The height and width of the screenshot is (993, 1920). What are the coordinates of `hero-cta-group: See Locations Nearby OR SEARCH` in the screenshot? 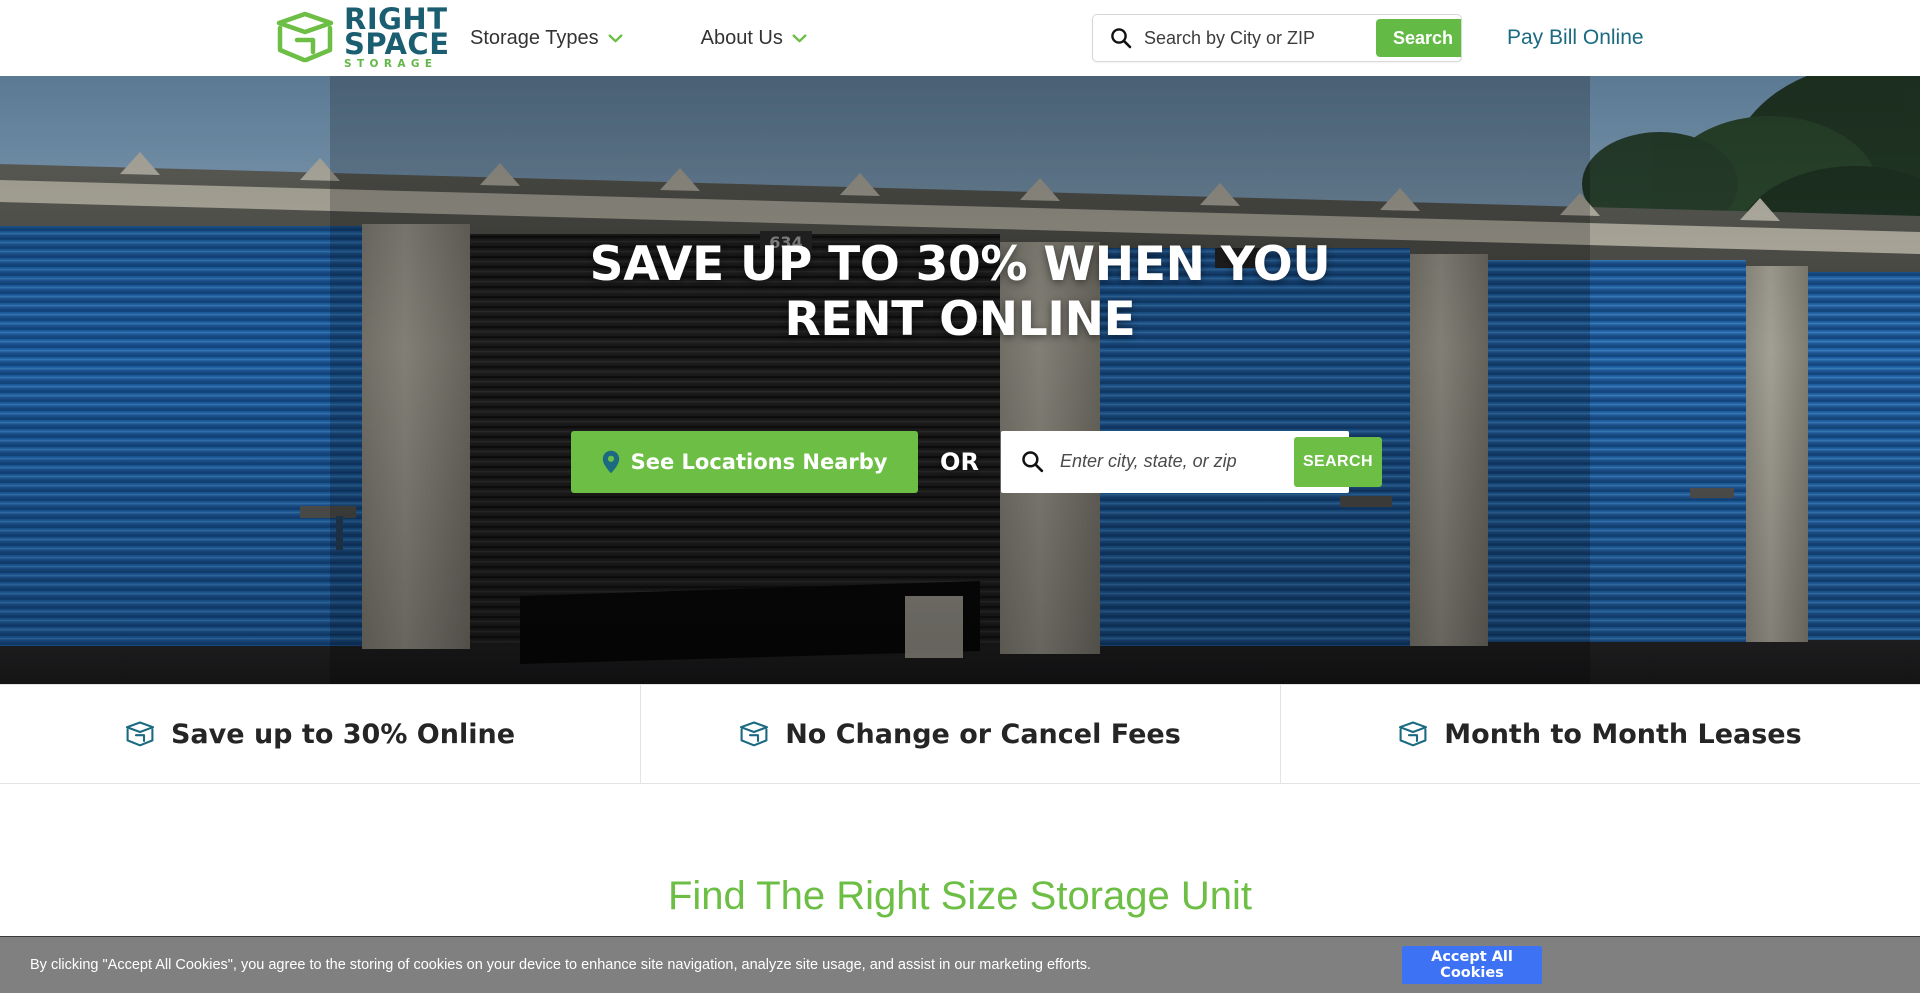 It's located at (976, 461).